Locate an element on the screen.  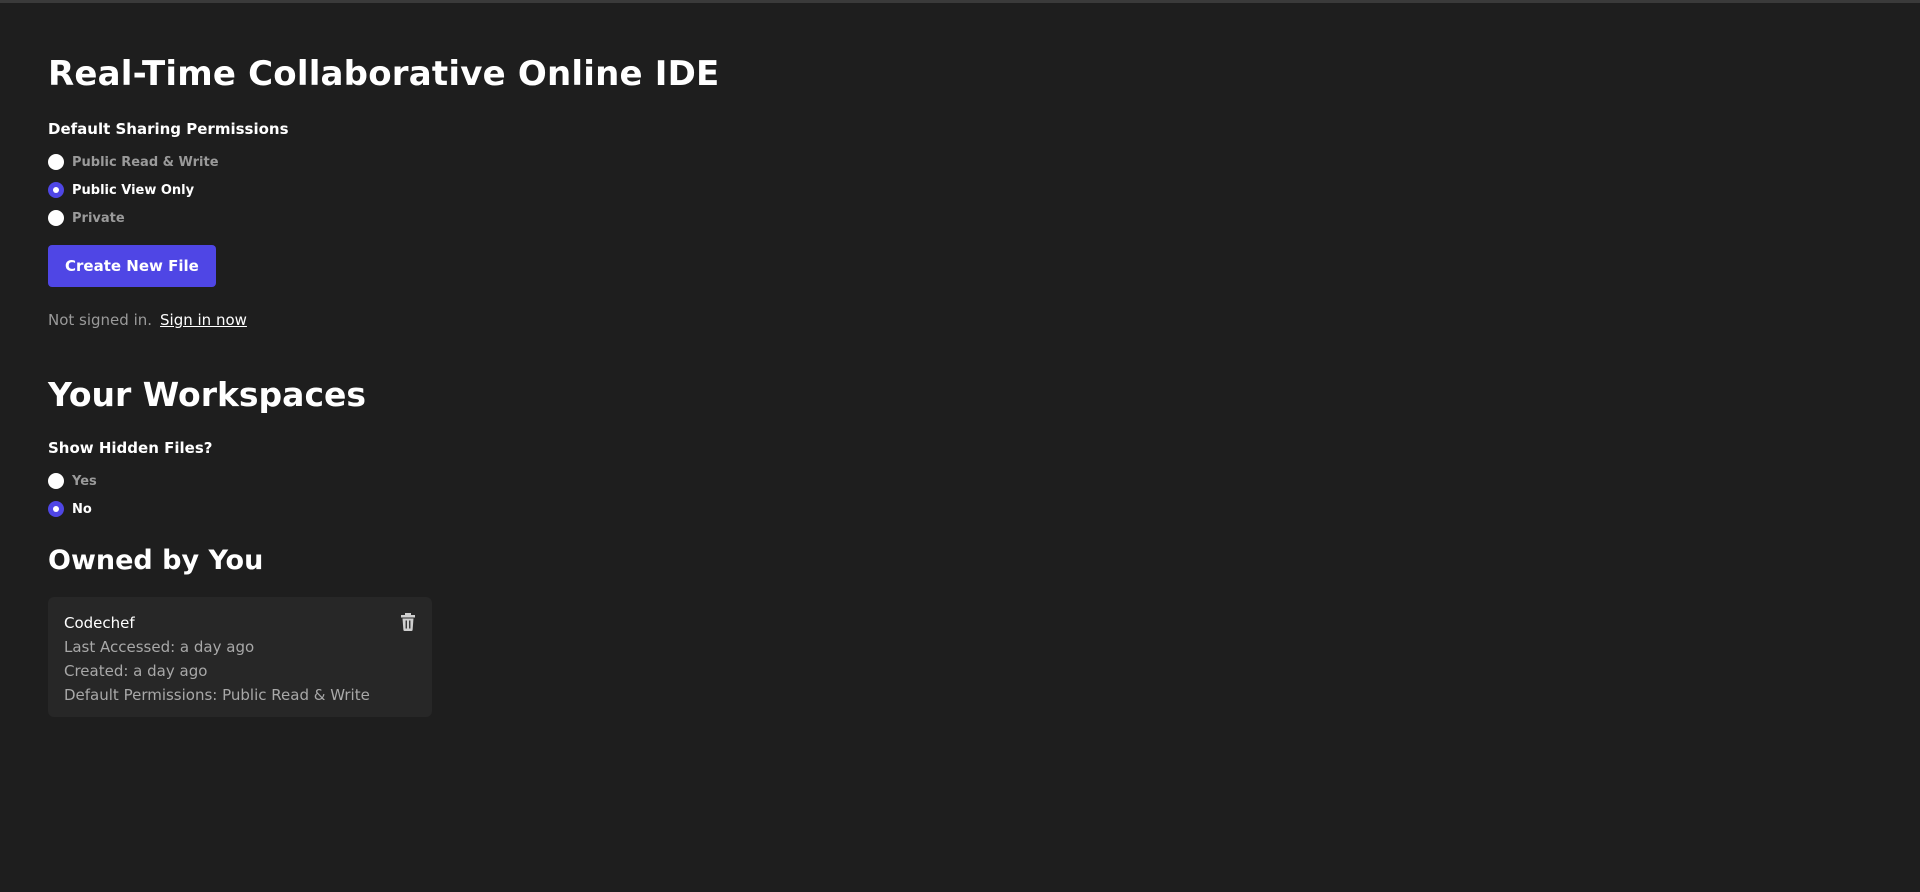
not-signed-in-text: Not signed in. is located at coordinates (100, 320).